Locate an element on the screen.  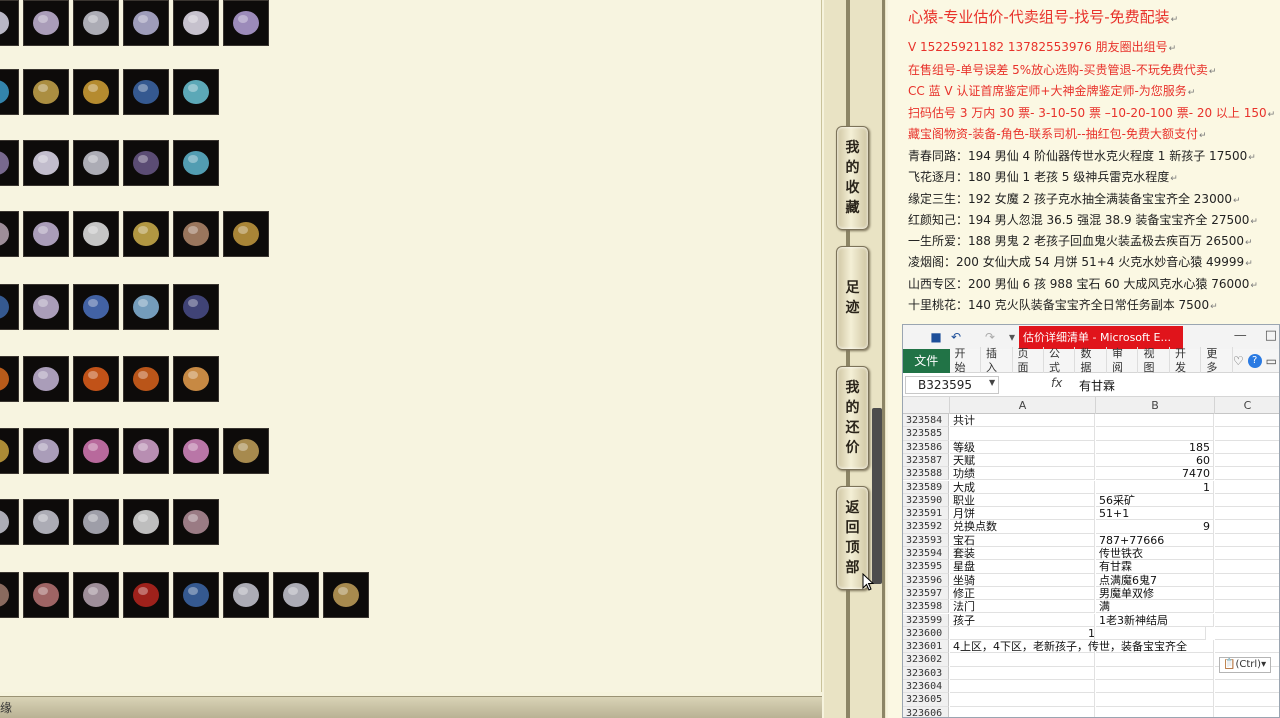
chevron-down-icon: ▼ is located at coordinates (992, 382).